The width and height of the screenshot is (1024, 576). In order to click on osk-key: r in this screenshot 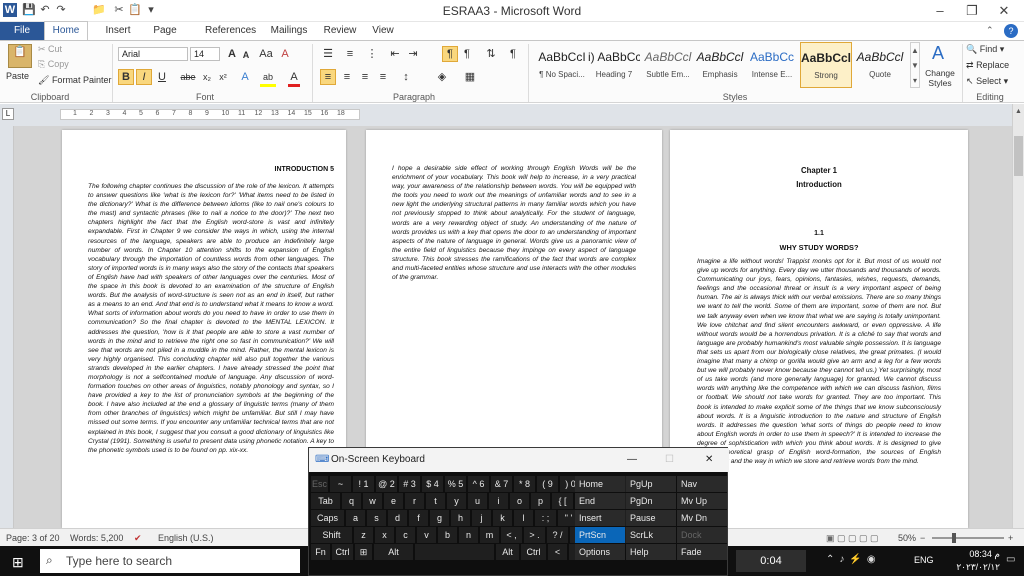, I will do `click(414, 501)`.